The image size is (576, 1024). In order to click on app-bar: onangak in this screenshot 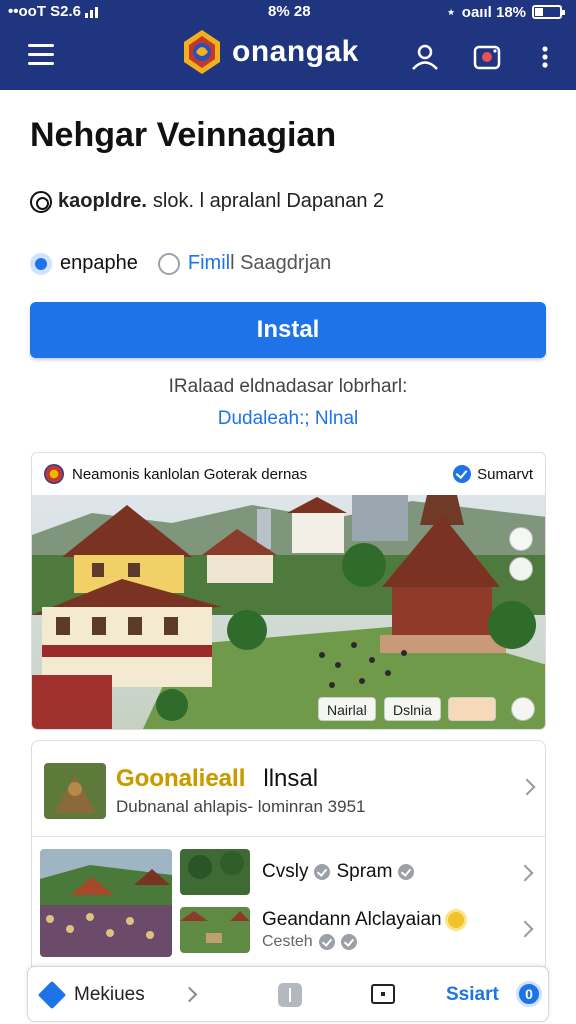, I will do `click(288, 57)`.